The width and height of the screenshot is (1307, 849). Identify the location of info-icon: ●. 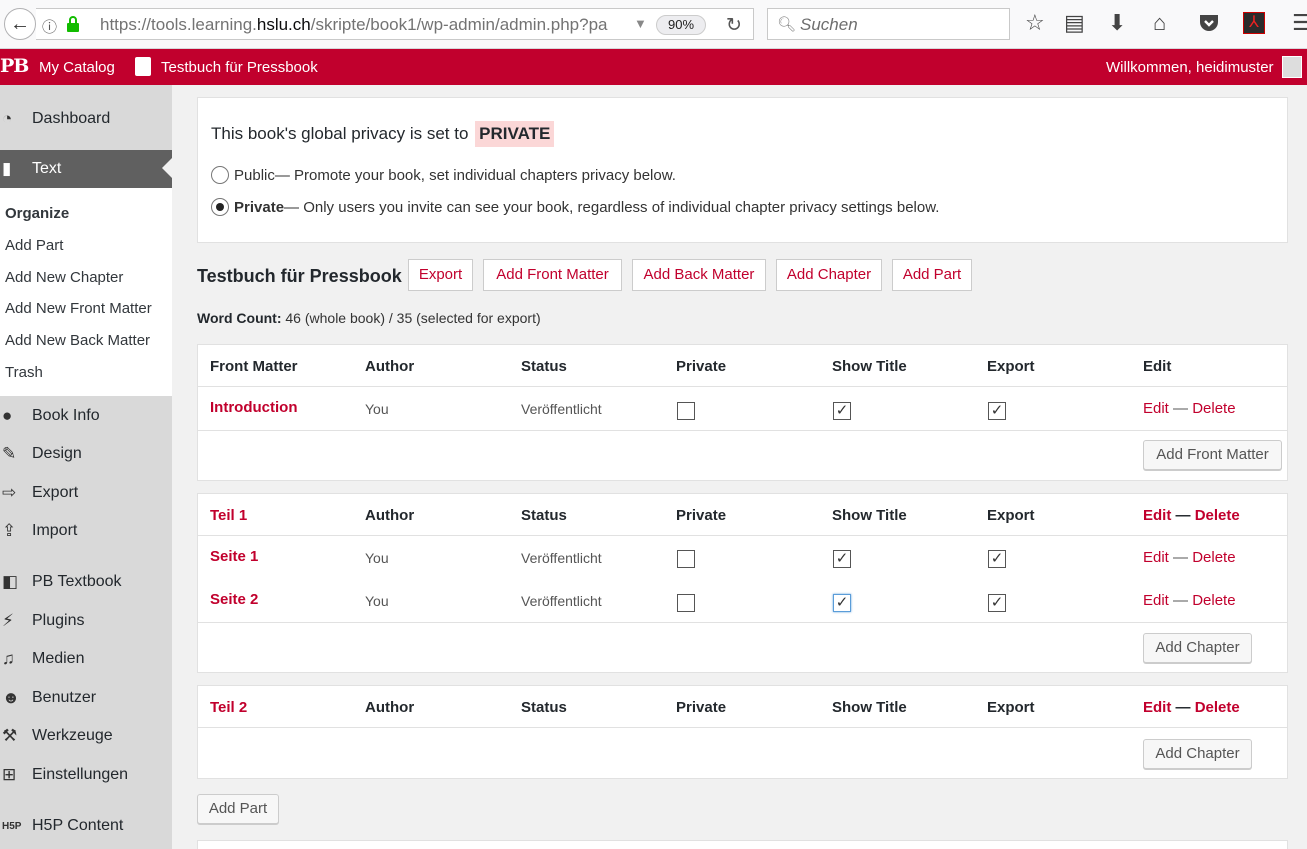
(7, 415).